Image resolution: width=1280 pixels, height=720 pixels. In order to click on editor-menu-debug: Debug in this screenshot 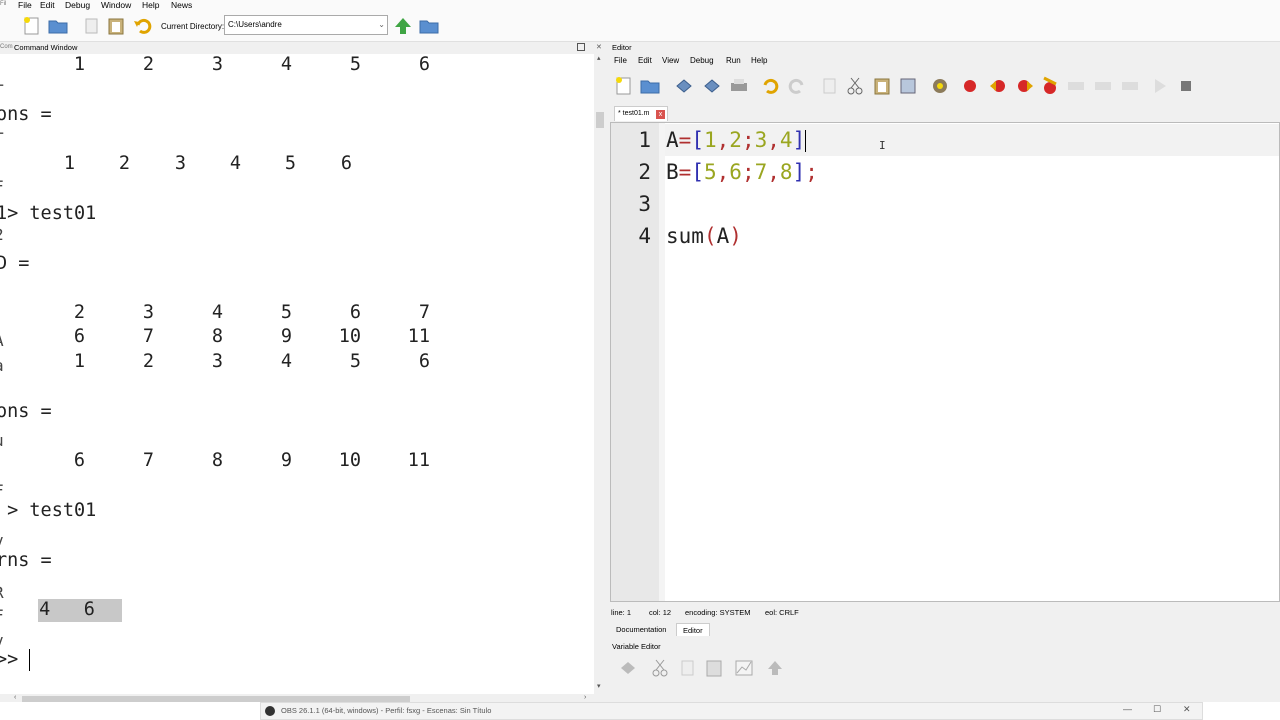, I will do `click(702, 61)`.